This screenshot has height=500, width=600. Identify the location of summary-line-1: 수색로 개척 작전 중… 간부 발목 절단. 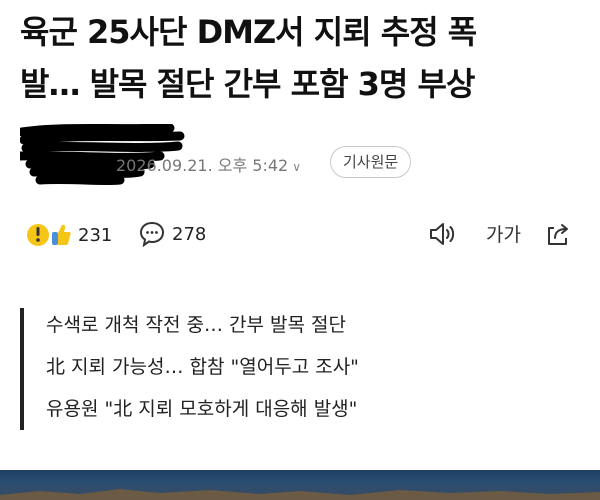
(196, 325).